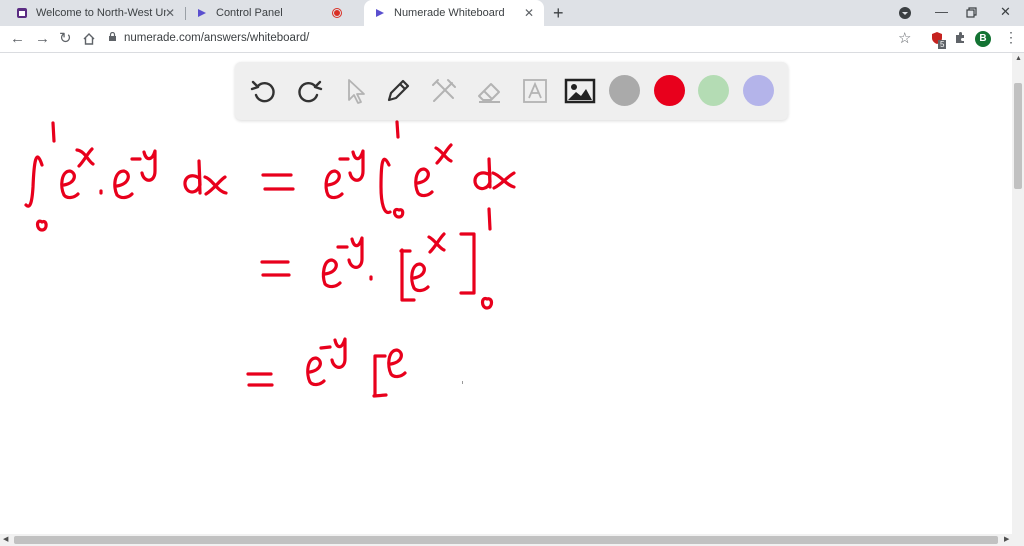 Image resolution: width=1024 pixels, height=546 pixels. Describe the element at coordinates (17, 39) in the screenshot. I see `back-icon: ←` at that location.